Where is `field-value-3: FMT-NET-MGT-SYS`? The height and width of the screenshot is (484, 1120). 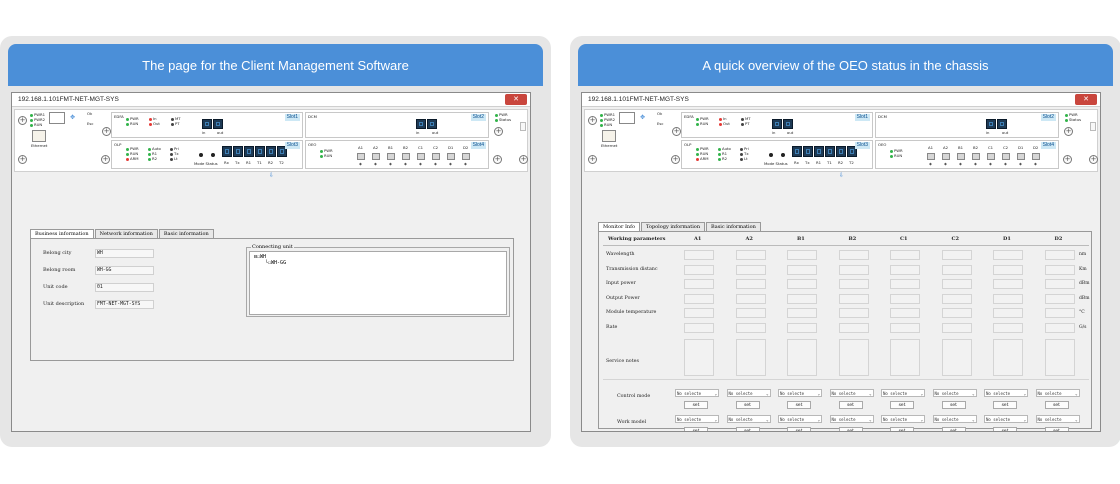
field-value-3: FMT-NET-MGT-SYS is located at coordinates (124, 304).